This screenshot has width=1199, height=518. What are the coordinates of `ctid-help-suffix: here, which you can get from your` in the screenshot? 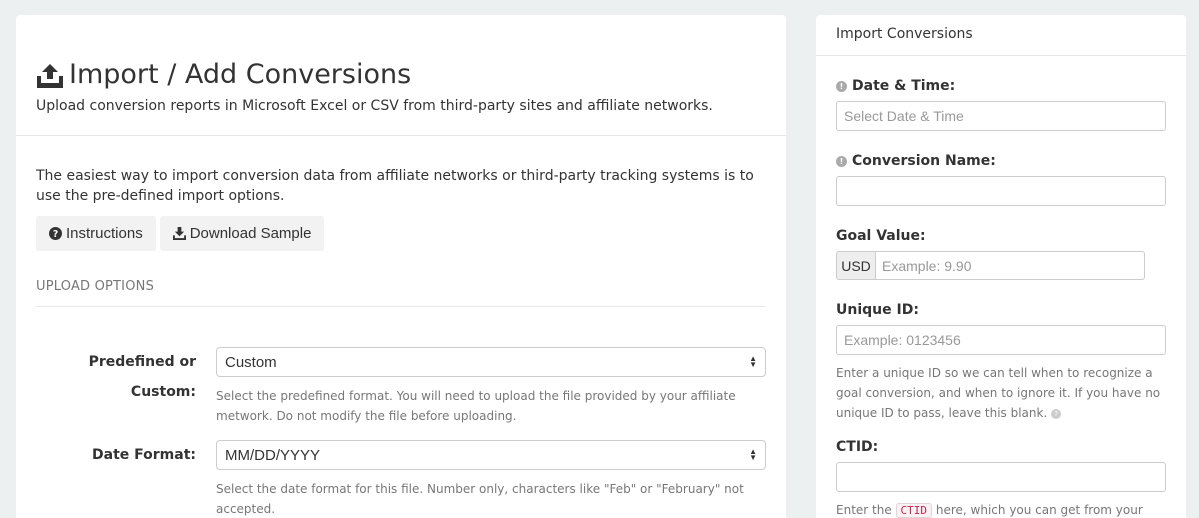 It's located at (1039, 510).